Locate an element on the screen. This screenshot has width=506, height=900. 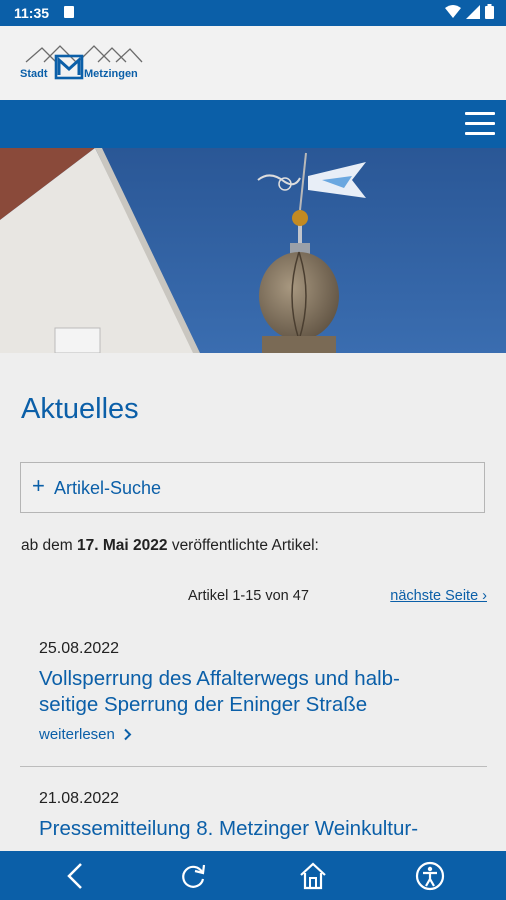
navigation-bar is located at coordinates (253, 124).